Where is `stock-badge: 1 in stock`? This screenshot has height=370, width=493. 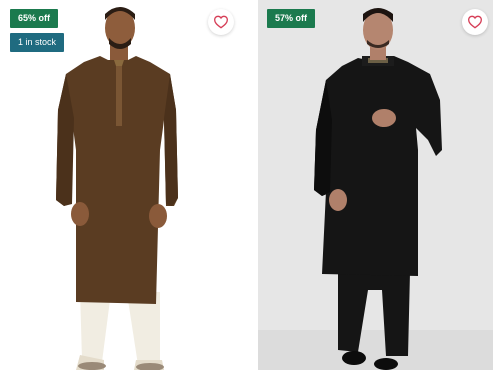
stock-badge: 1 in stock is located at coordinates (37, 42).